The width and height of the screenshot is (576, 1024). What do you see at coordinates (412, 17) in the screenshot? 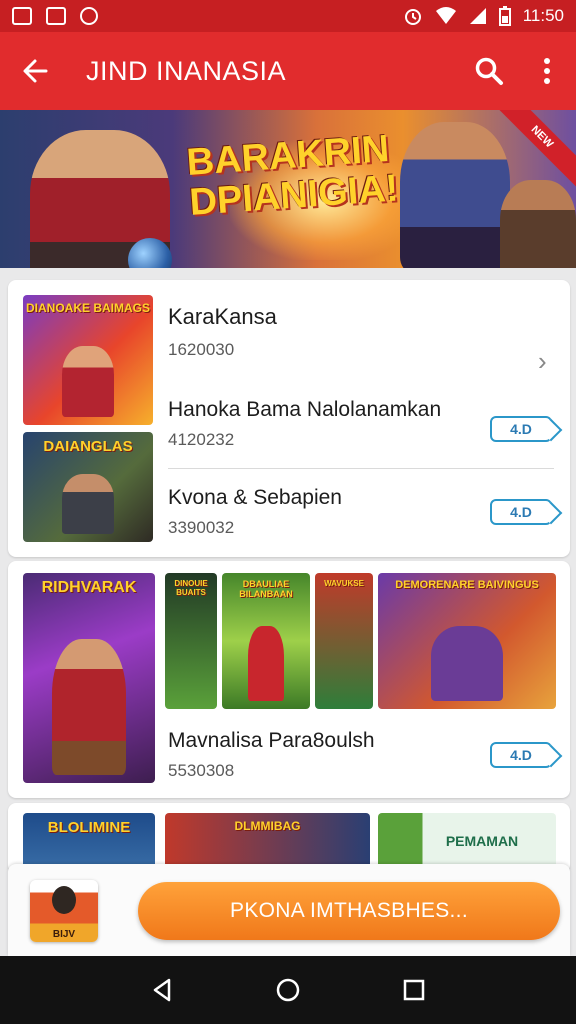
I see `alarm-icon` at bounding box center [412, 17].